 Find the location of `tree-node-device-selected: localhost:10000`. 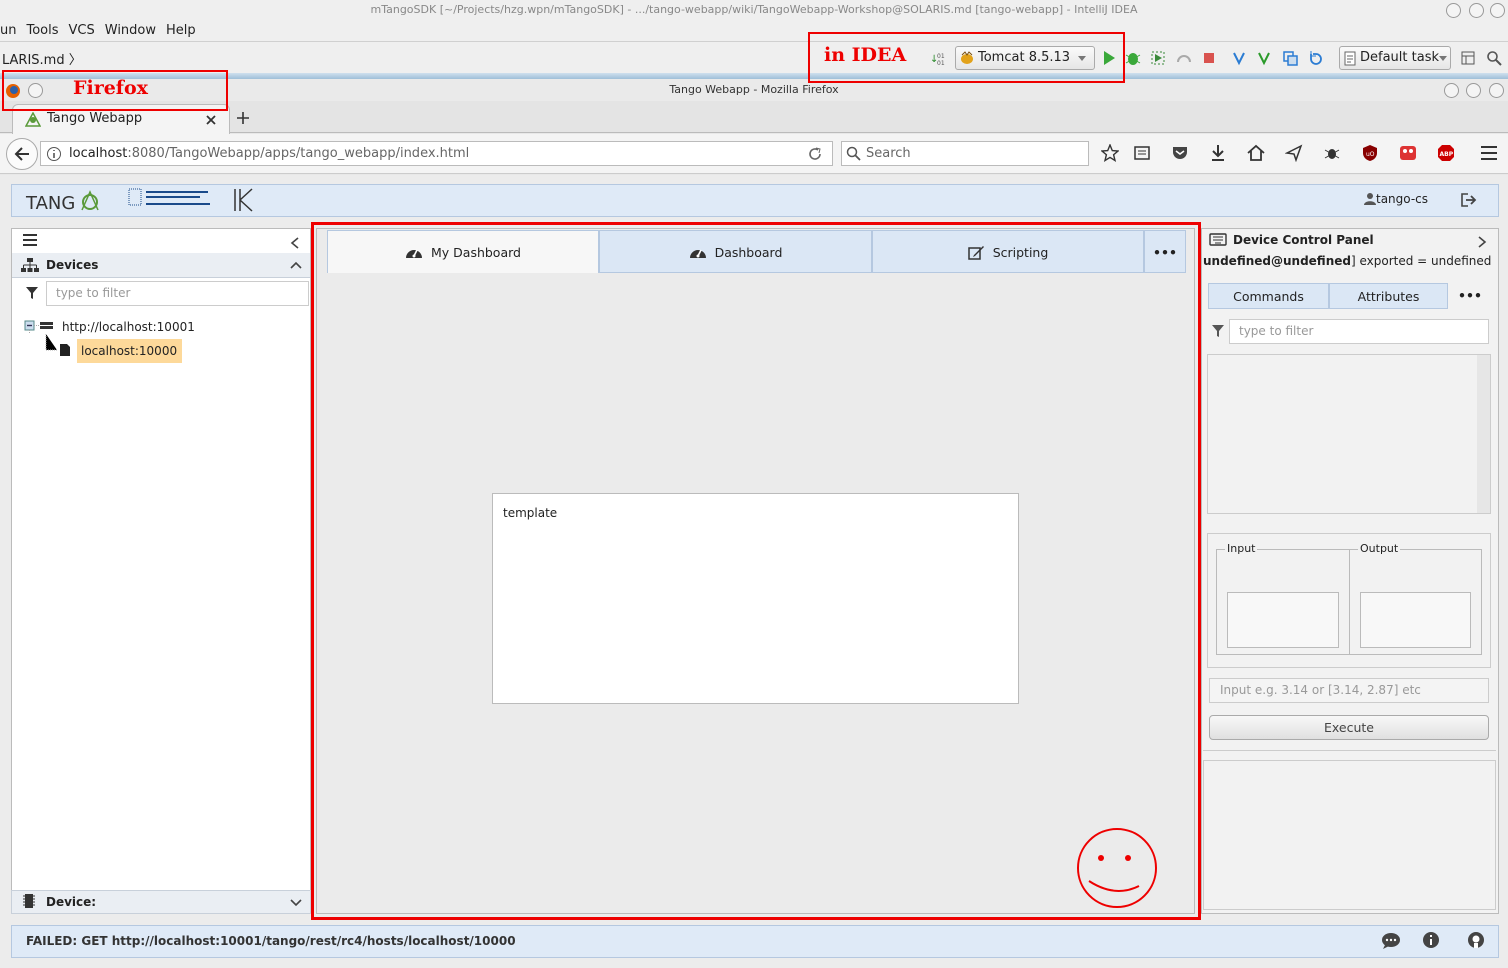

tree-node-device-selected: localhost:10000 is located at coordinates (129, 351).